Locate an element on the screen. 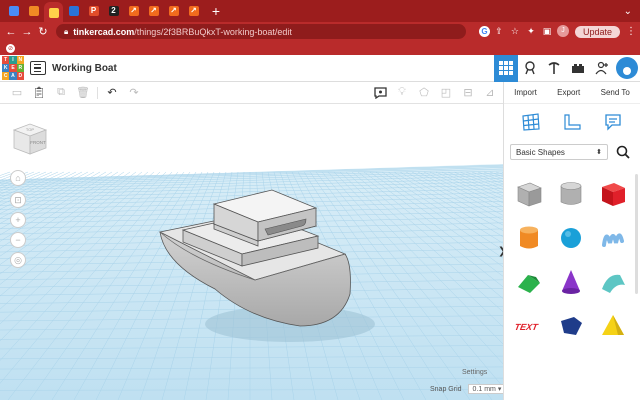 Image resolution: width=640 pixels, height=400 pixels. edit-toolbar: ▭ 📋︎ ⧉ 🗑︎ ↶ ↷ 💡︎ ⬠ ◰ ⊟ ⊿ is located at coordinates (251, 93).